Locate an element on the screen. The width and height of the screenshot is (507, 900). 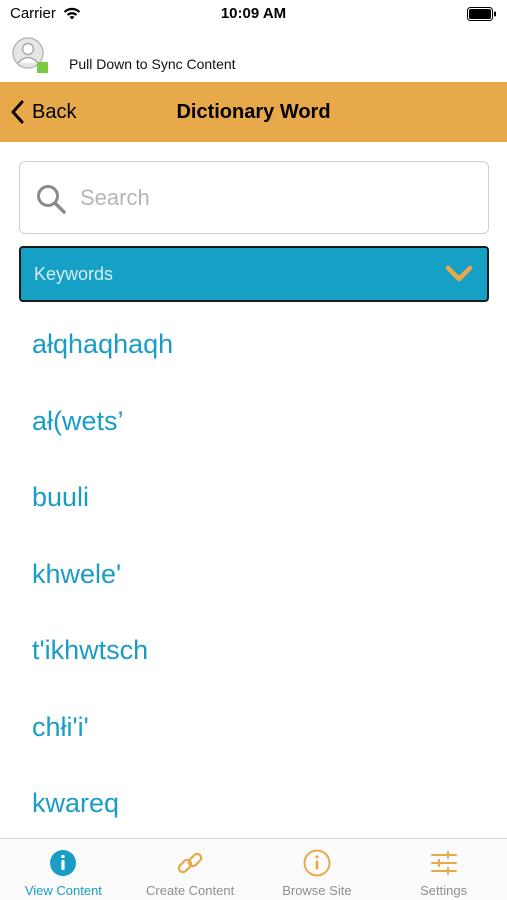
dropdown-selected-label: Keywords is located at coordinates (74, 274).